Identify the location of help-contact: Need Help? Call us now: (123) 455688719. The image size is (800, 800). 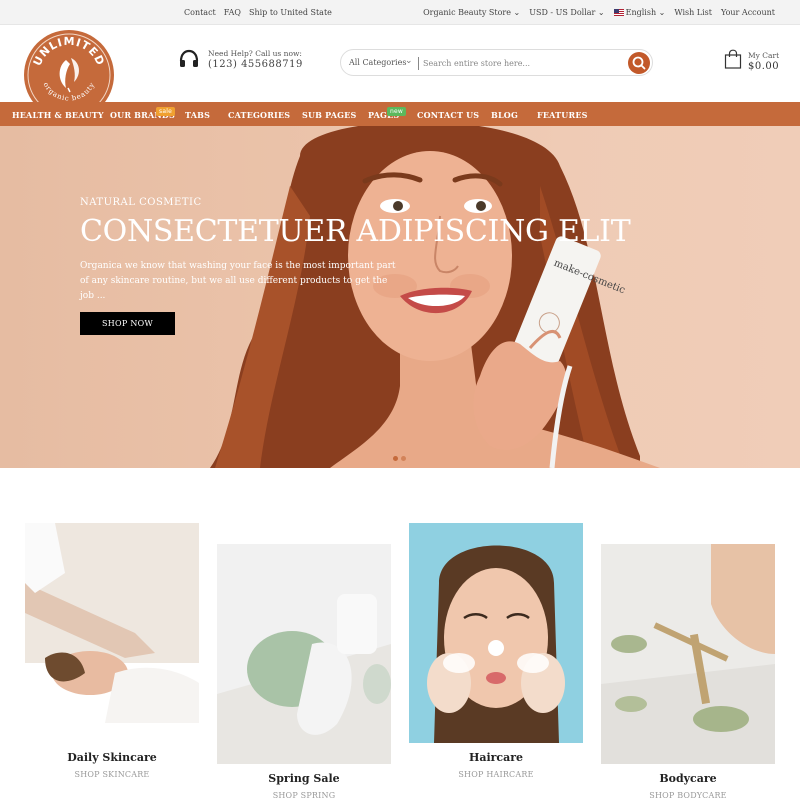
(240, 59).